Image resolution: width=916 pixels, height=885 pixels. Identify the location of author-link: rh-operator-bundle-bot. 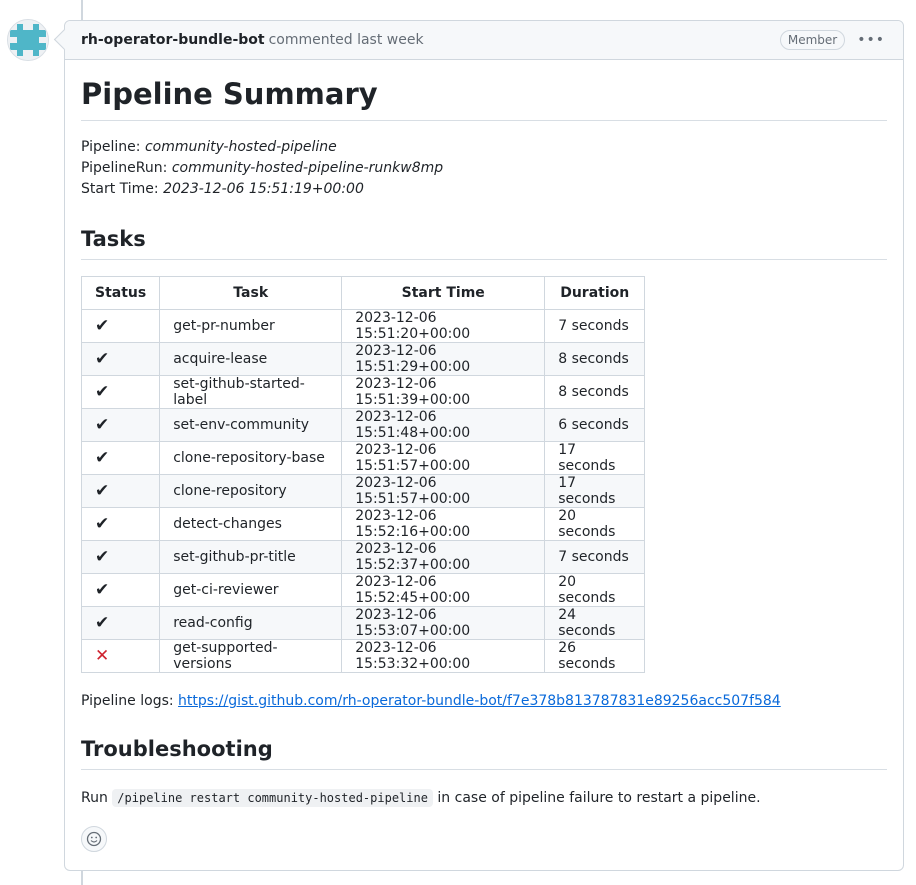
(173, 40).